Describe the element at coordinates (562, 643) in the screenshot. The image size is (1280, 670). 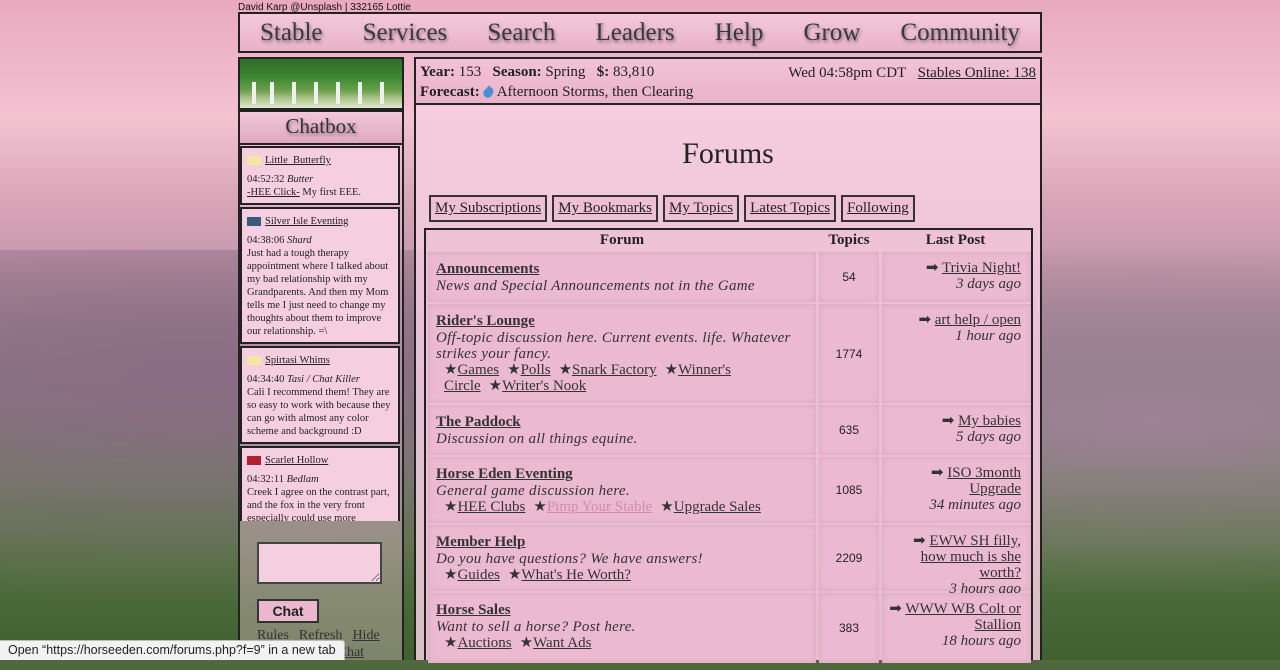
I see `subforum-link: Want Ads` at that location.